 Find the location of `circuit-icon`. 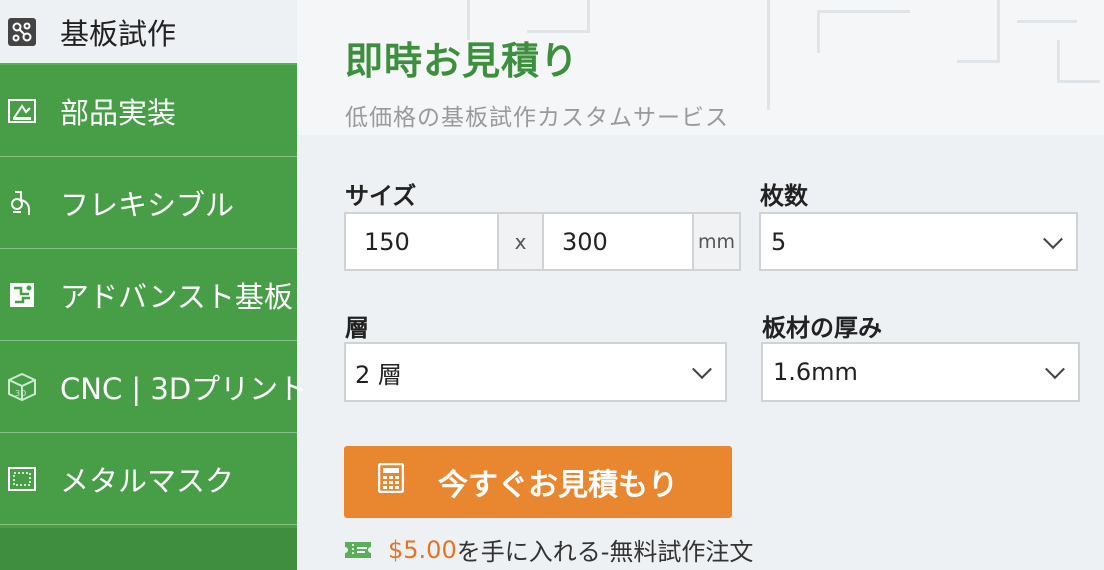

circuit-icon is located at coordinates (22, 32).